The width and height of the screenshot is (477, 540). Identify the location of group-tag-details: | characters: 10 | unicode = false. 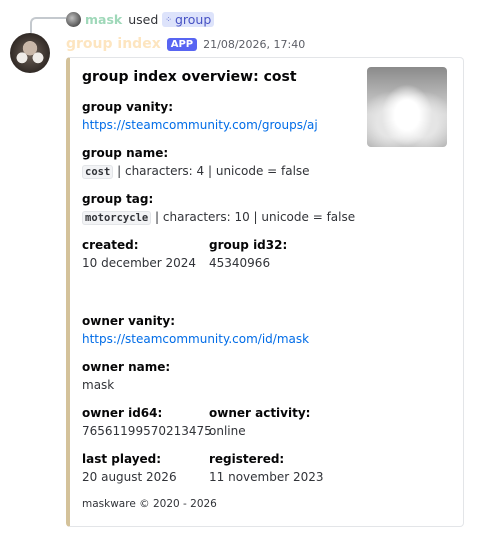
(253, 217).